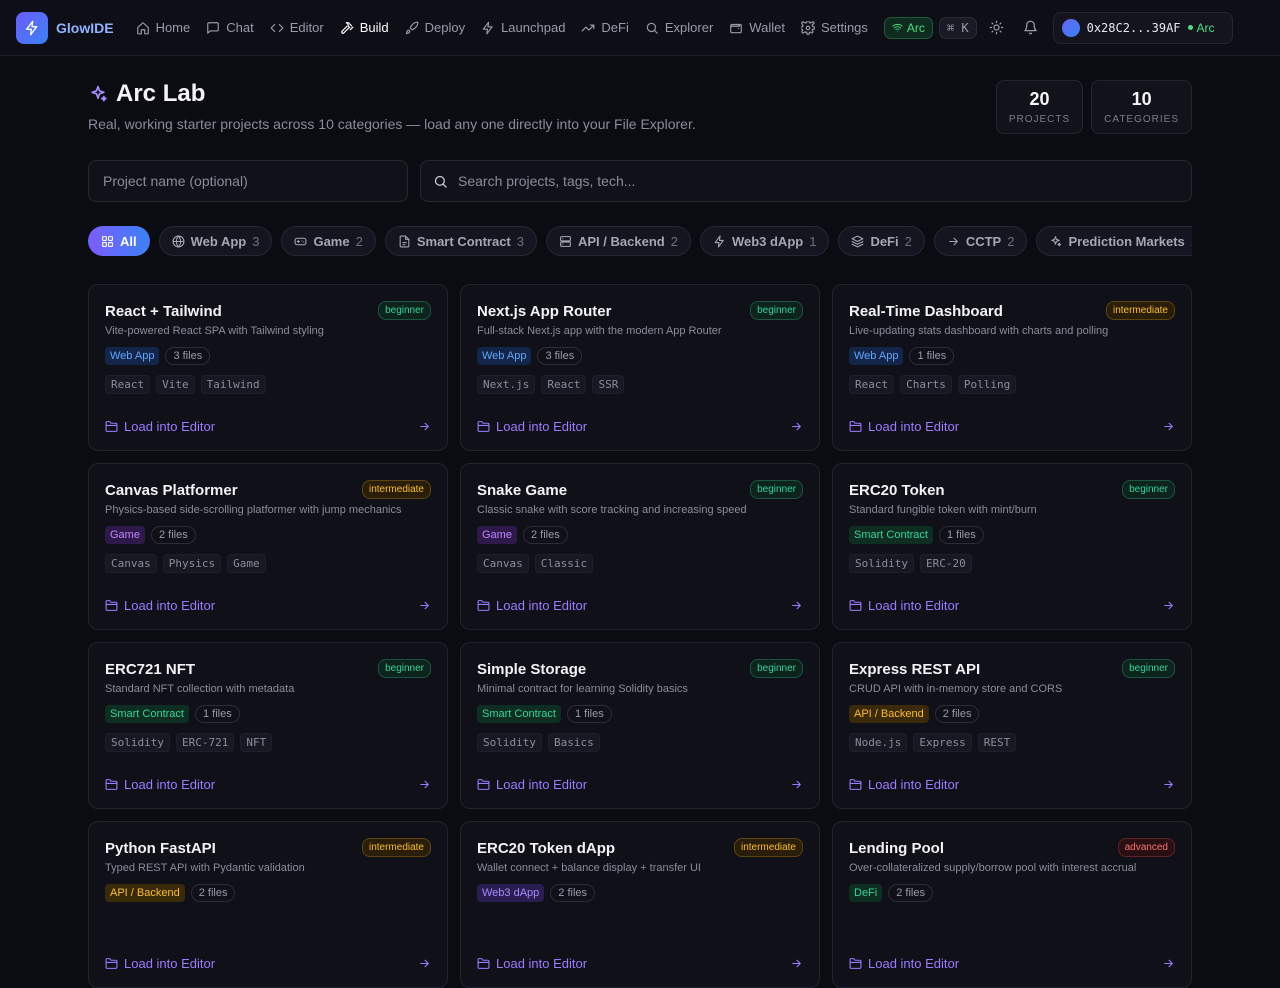 Image resolution: width=1280 pixels, height=988 pixels. What do you see at coordinates (956, 689) in the screenshot?
I see `project-description: CRUD API with in-memory store and CORS` at bounding box center [956, 689].